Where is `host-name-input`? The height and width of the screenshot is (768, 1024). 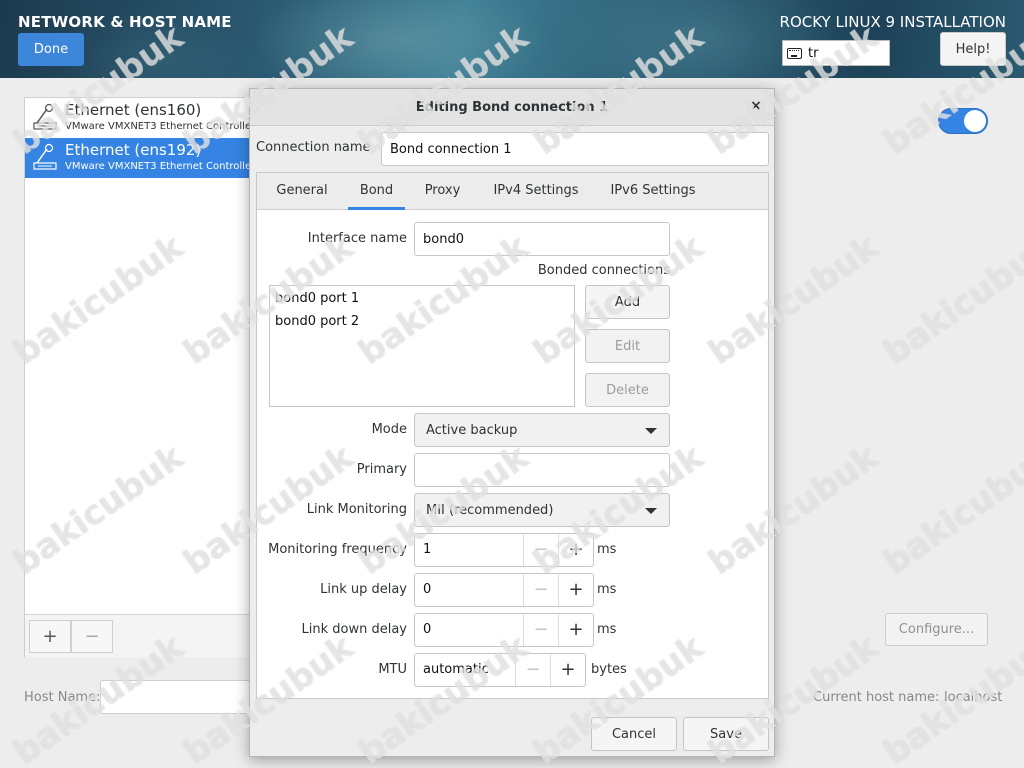 host-name-input is located at coordinates (180, 697).